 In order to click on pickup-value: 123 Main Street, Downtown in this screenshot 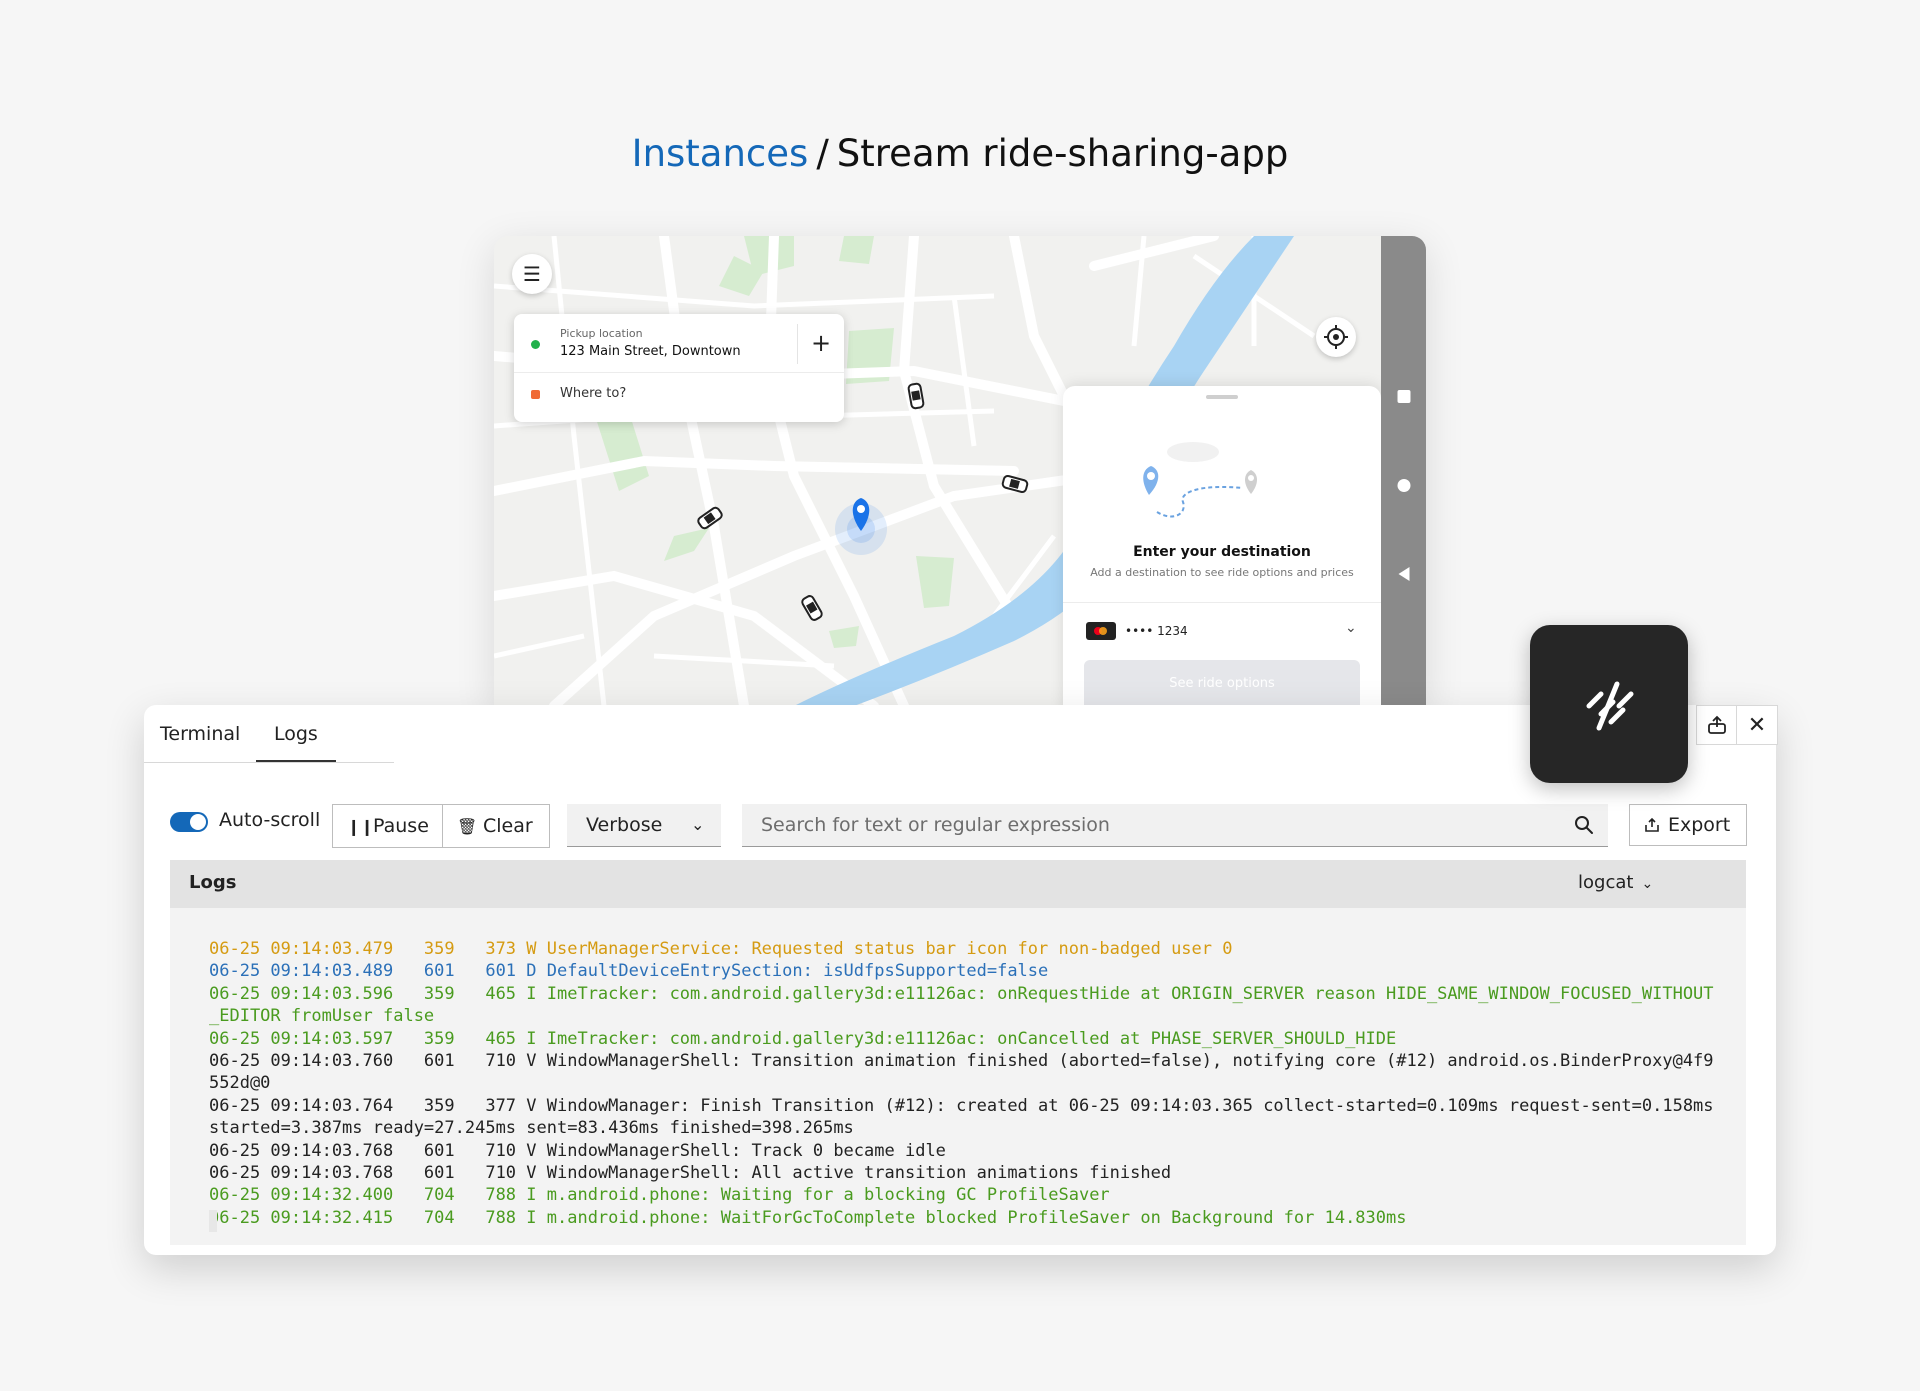, I will do `click(650, 351)`.